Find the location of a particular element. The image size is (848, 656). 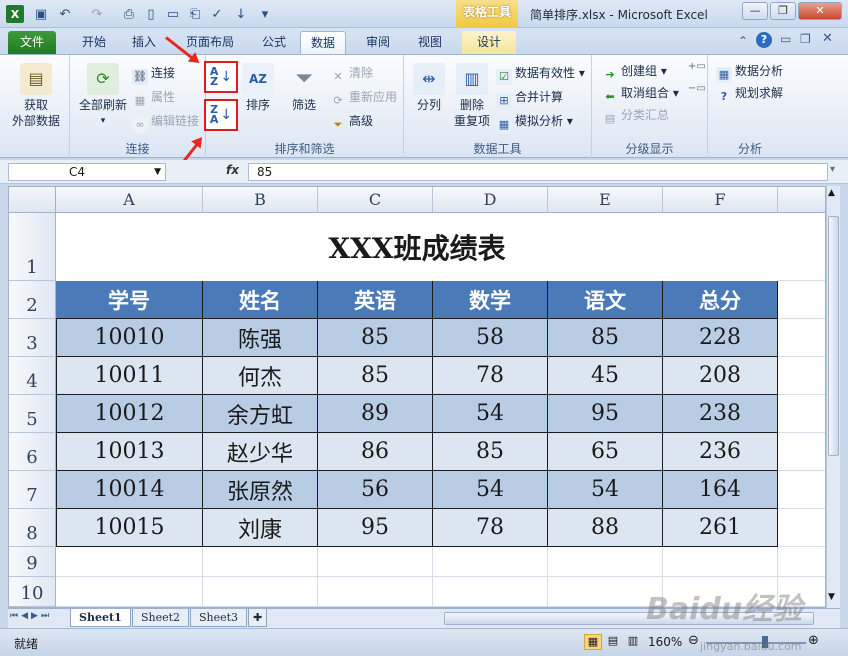

table-cell: 10014 is located at coordinates (129, 490).